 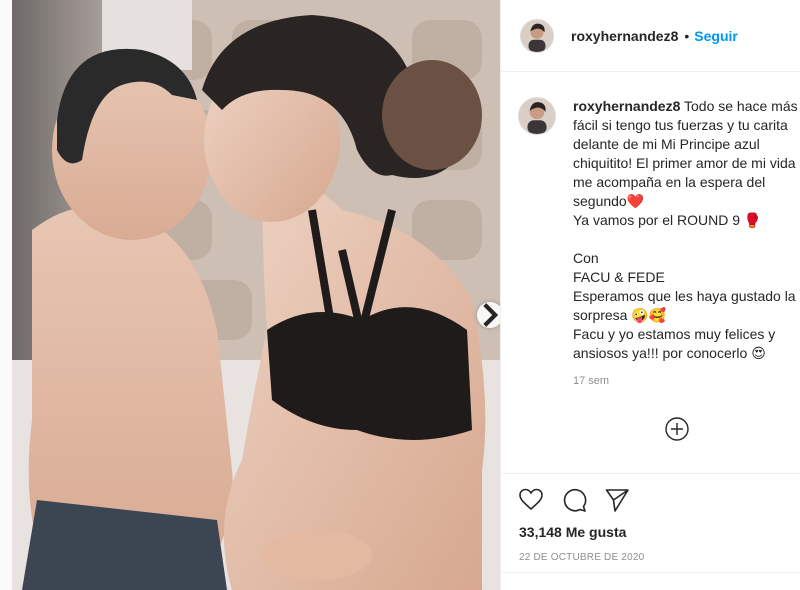 I want to click on username-link: roxyhernandez8, so click(x=624, y=36).